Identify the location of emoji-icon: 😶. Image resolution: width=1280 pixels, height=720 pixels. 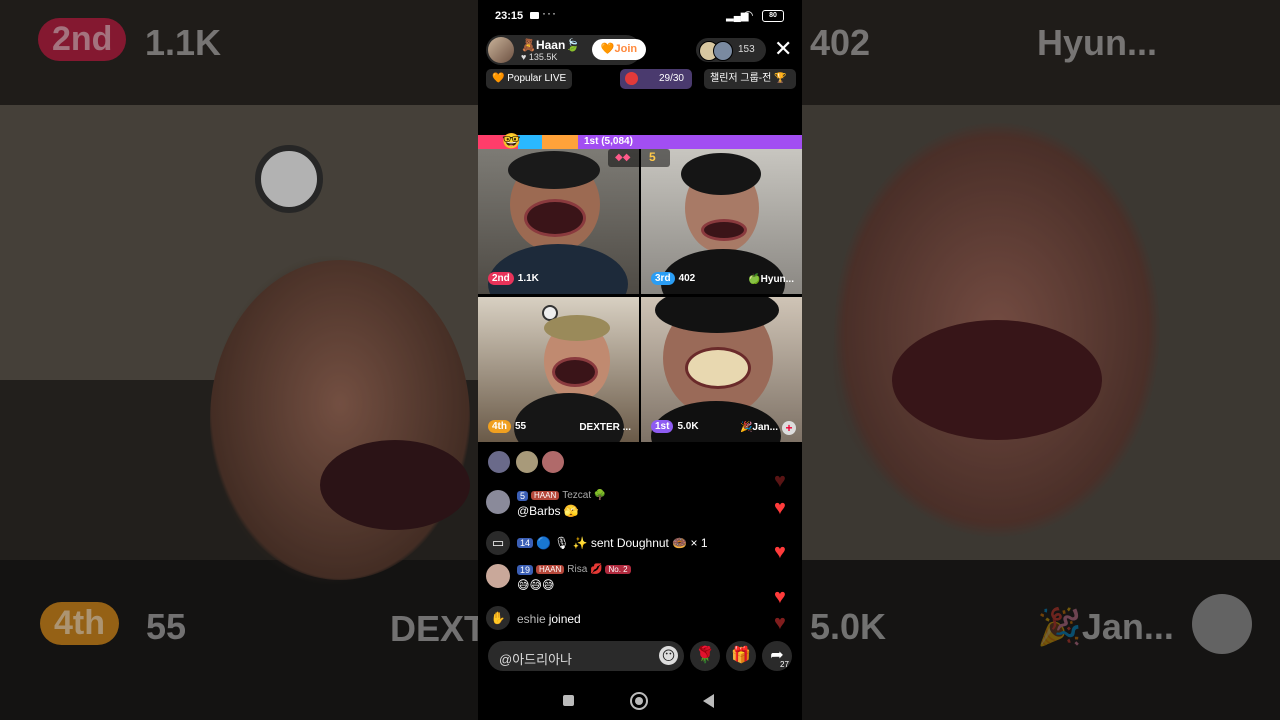
(668, 655).